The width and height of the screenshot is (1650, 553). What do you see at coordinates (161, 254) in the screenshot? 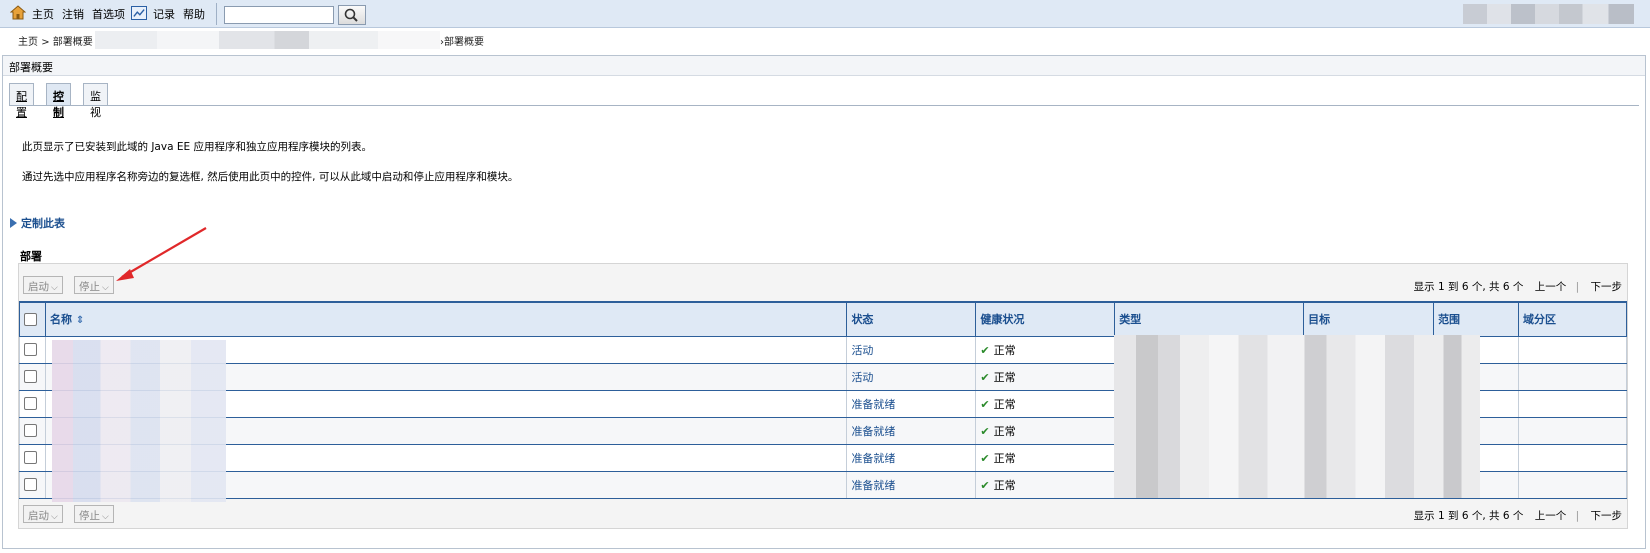
I see `annotation-arrow-icon` at bounding box center [161, 254].